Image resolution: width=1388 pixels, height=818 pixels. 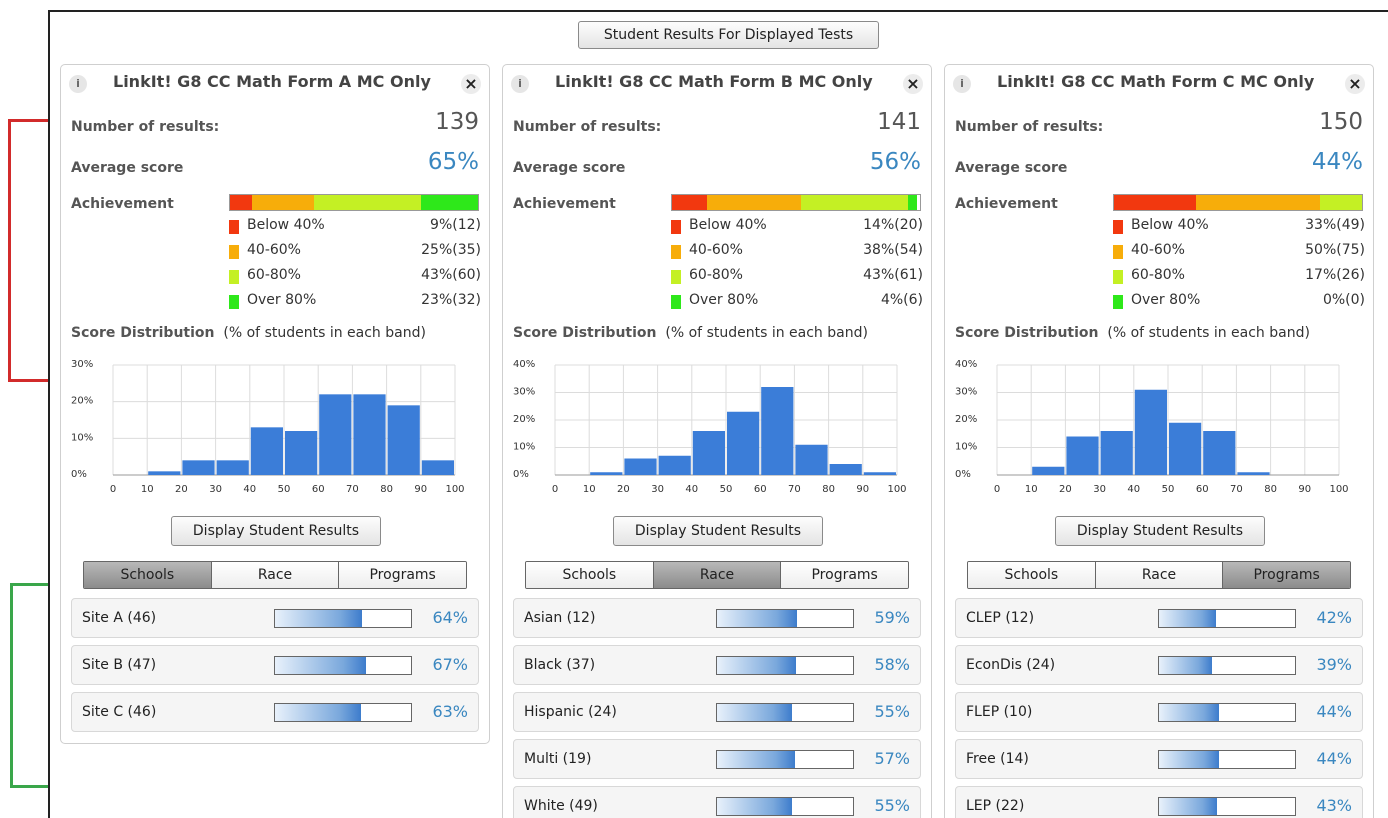 I want to click on achievement-legend-row: Over 80% 23%(32), so click(x=355, y=303).